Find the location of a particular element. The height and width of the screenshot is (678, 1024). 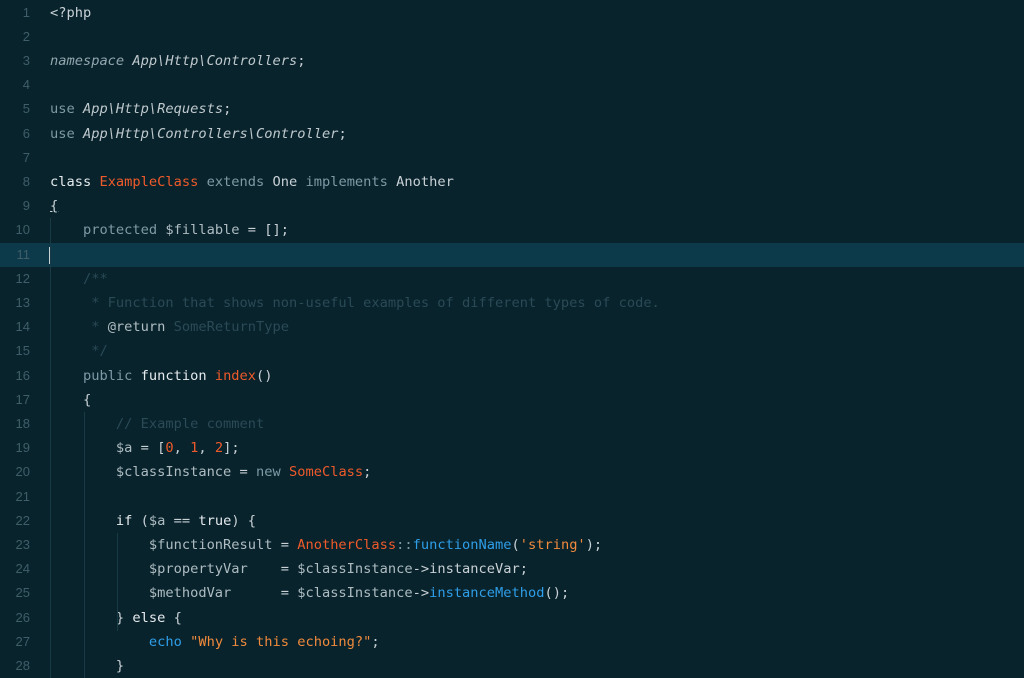

code-line: 22 if ($a == true) { is located at coordinates (512, 521).